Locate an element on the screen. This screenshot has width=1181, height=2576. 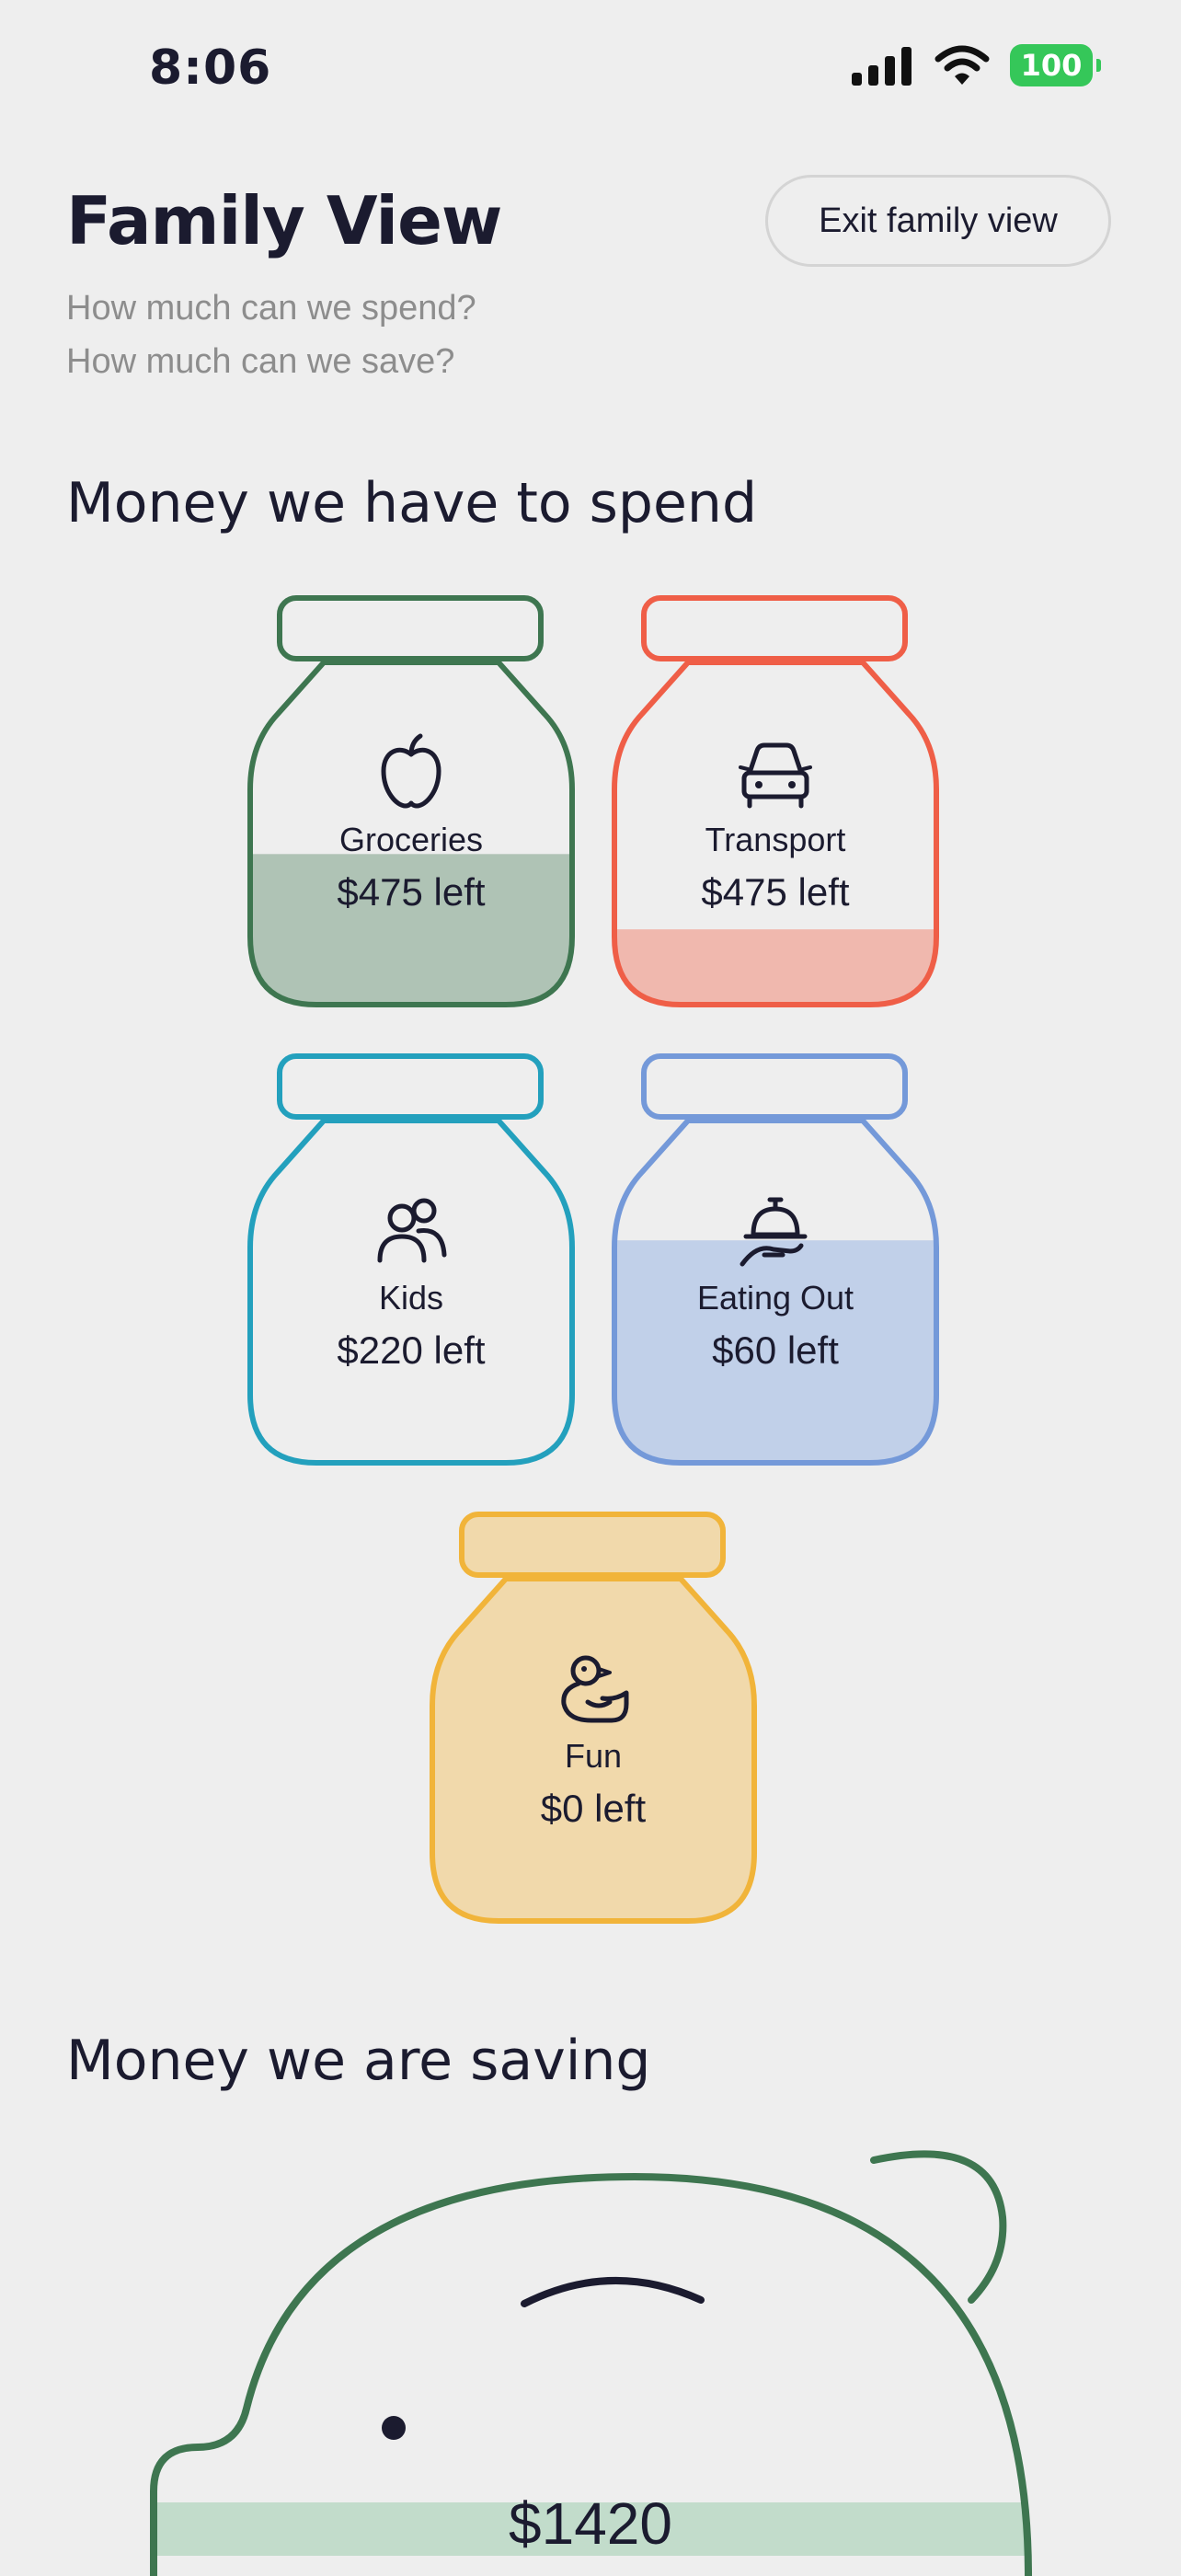
jar-label: Groceries is located at coordinates (411, 839).